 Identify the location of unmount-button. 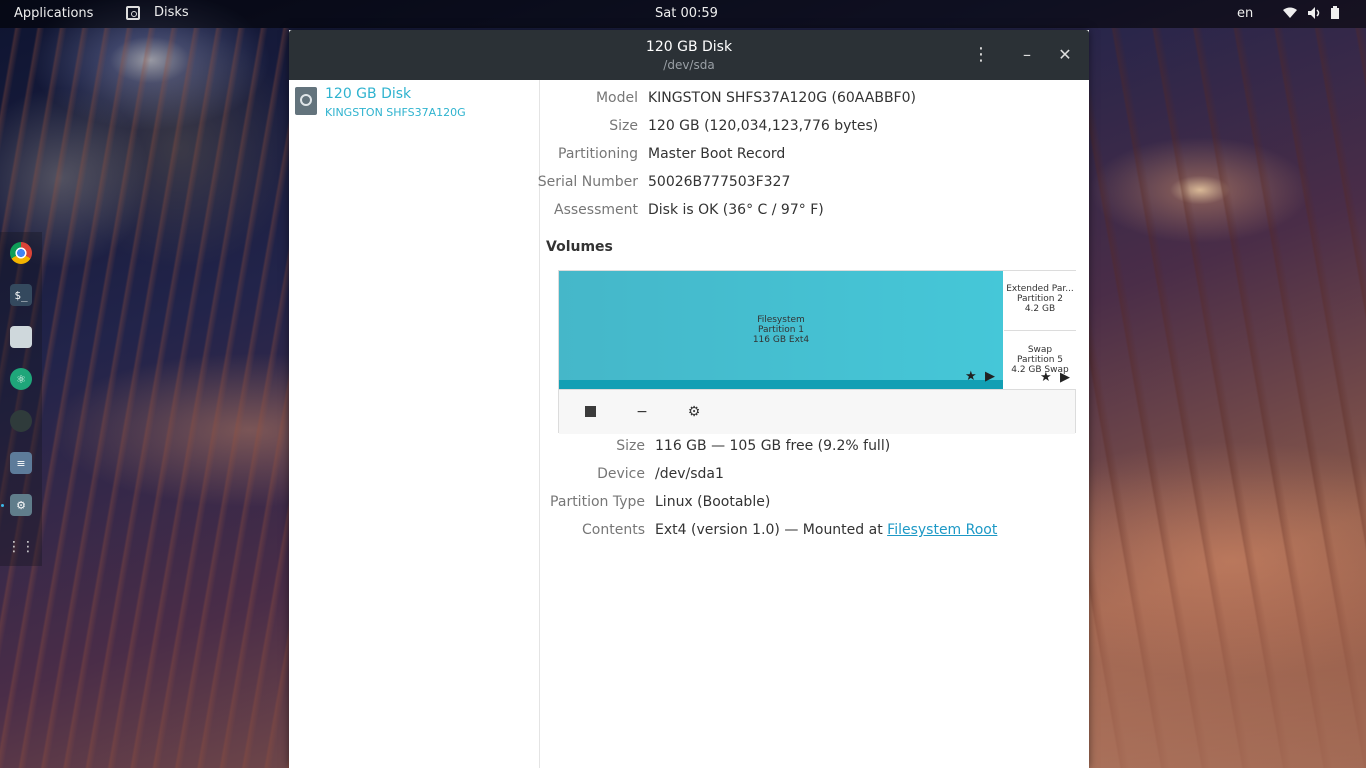
(590, 412).